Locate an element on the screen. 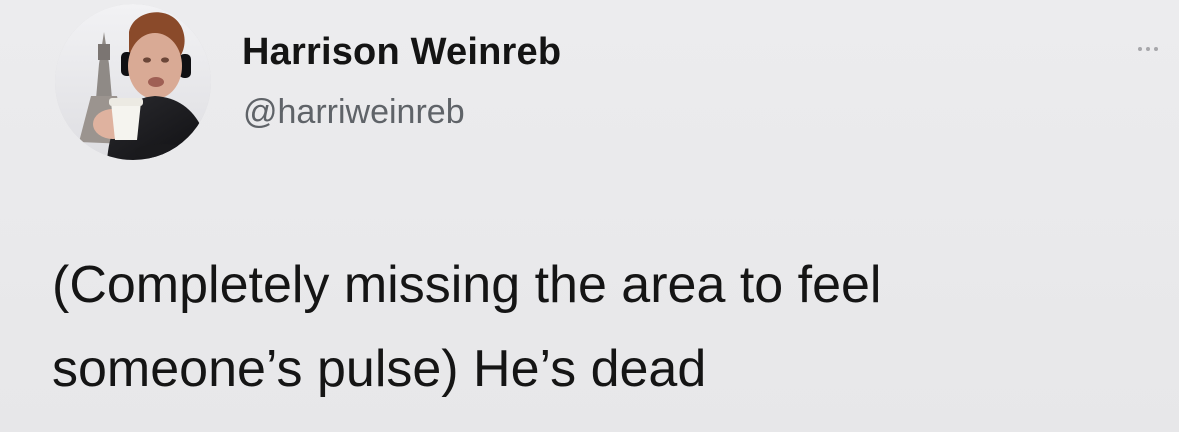 This screenshot has width=1179, height=432. avatar is located at coordinates (133, 82).